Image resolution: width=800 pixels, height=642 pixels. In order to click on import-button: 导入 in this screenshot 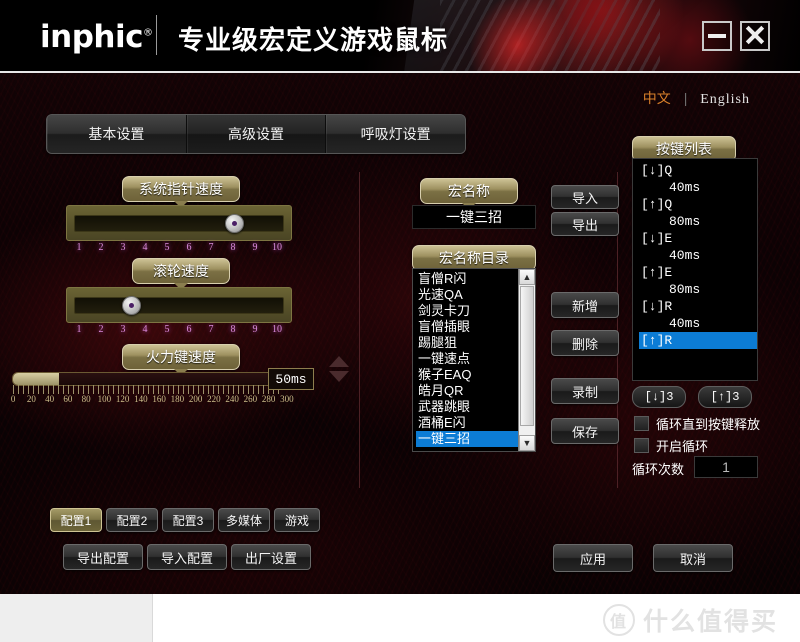, I will do `click(585, 197)`.